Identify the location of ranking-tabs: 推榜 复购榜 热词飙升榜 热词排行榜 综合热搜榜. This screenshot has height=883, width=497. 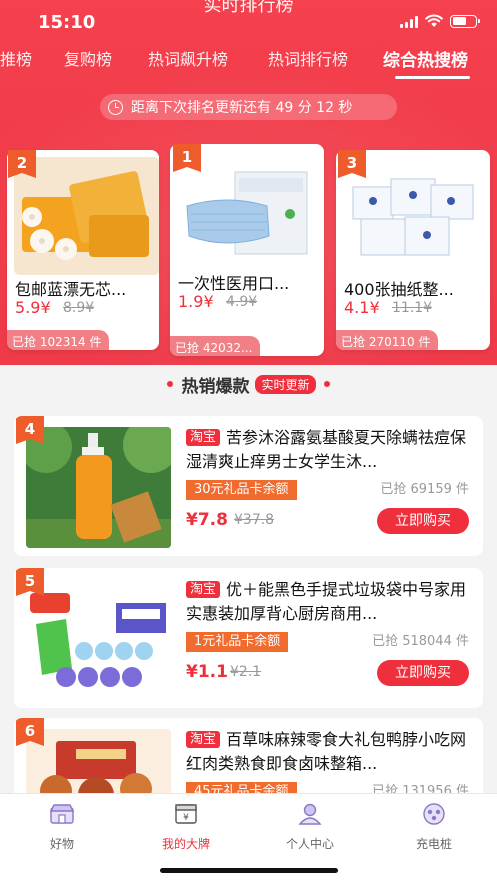
(248, 59).